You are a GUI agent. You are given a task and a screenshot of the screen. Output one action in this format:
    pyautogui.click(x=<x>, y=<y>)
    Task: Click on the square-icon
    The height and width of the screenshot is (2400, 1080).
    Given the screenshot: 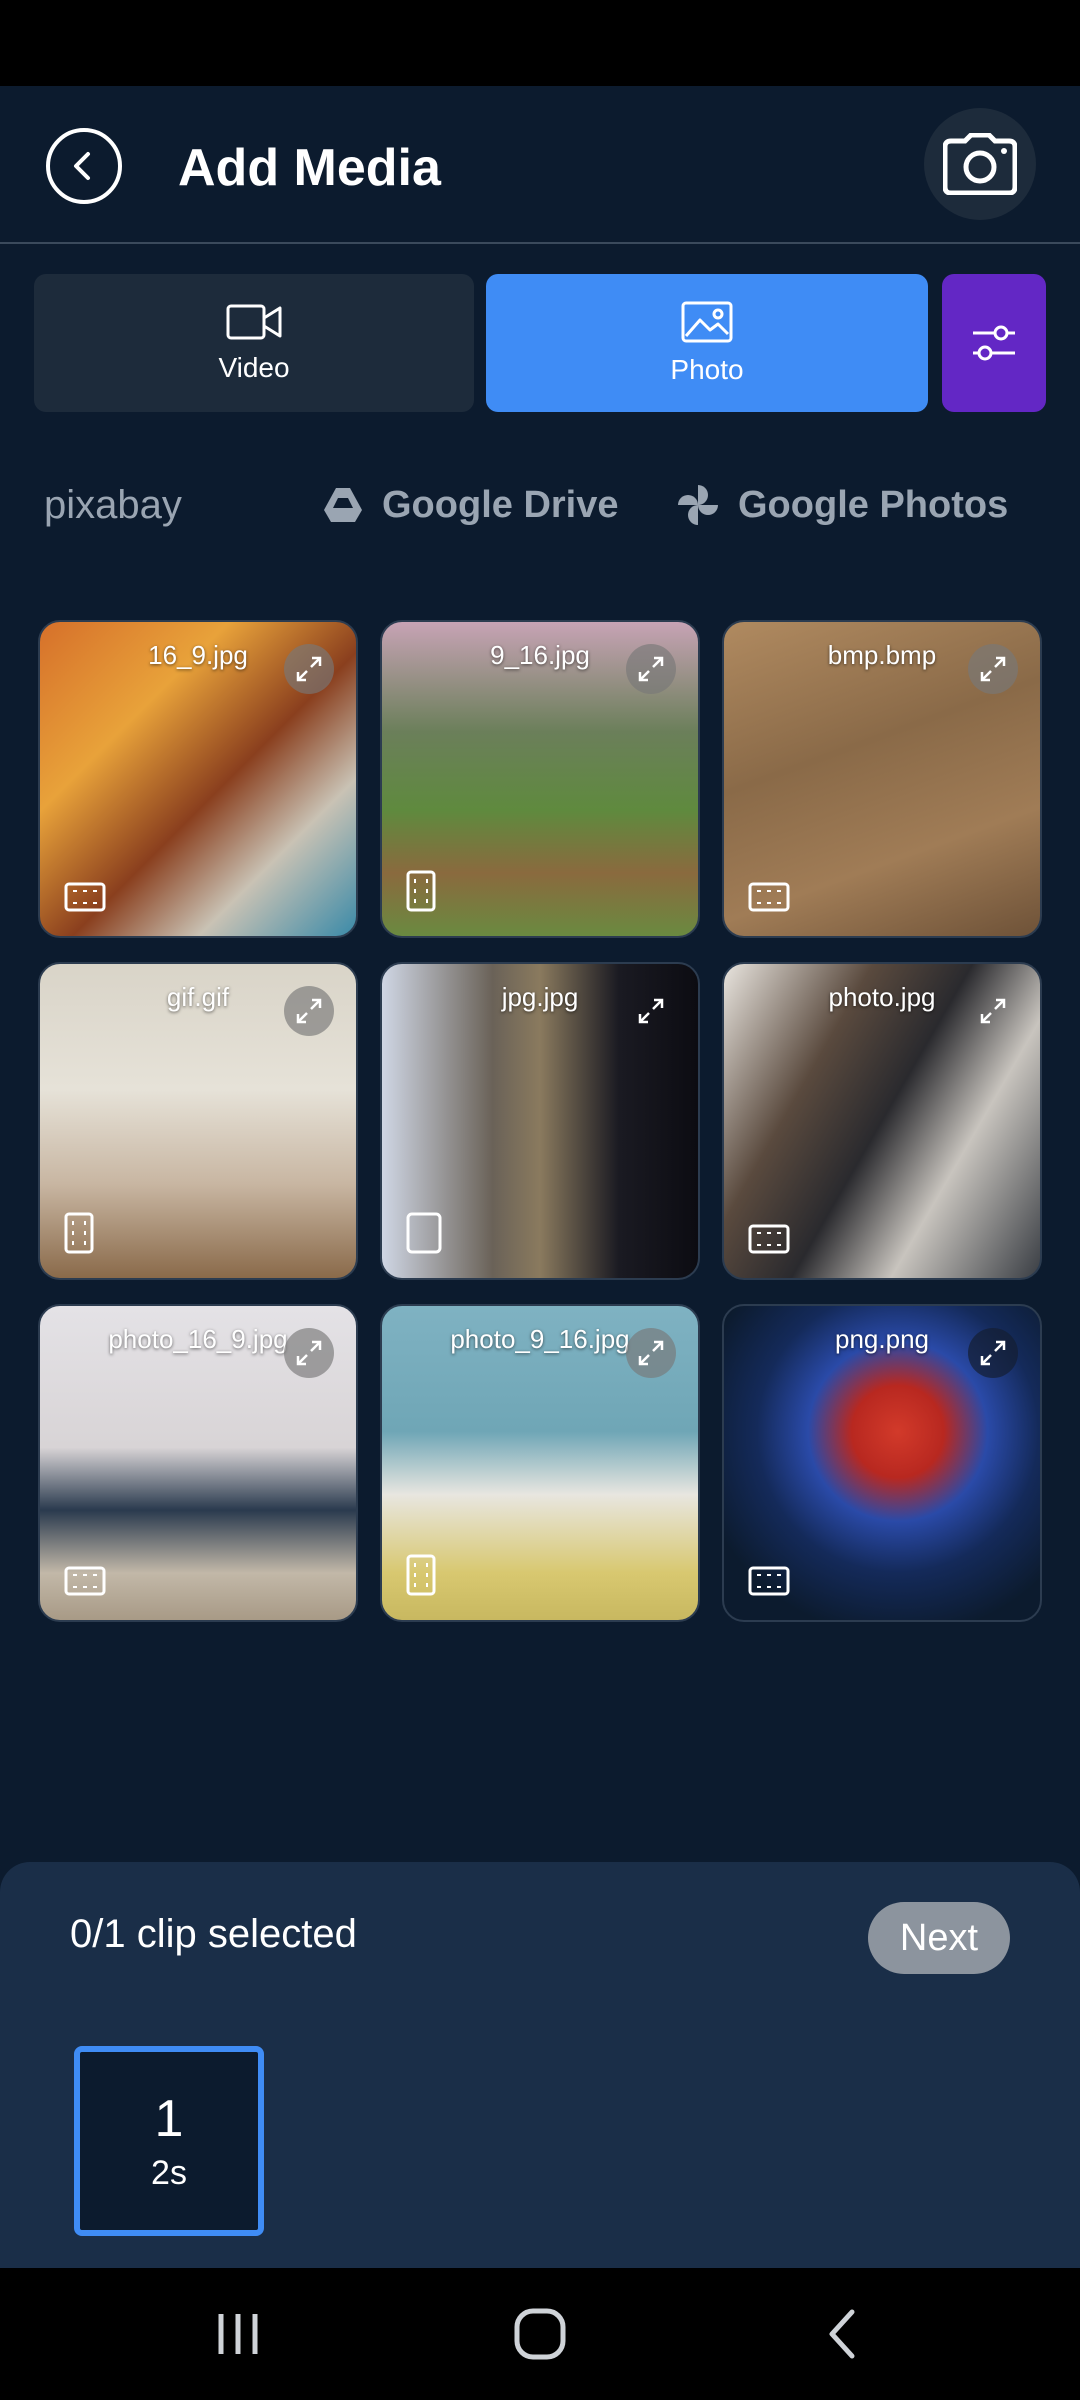 What is the action you would take?
    pyautogui.click(x=424, y=1233)
    